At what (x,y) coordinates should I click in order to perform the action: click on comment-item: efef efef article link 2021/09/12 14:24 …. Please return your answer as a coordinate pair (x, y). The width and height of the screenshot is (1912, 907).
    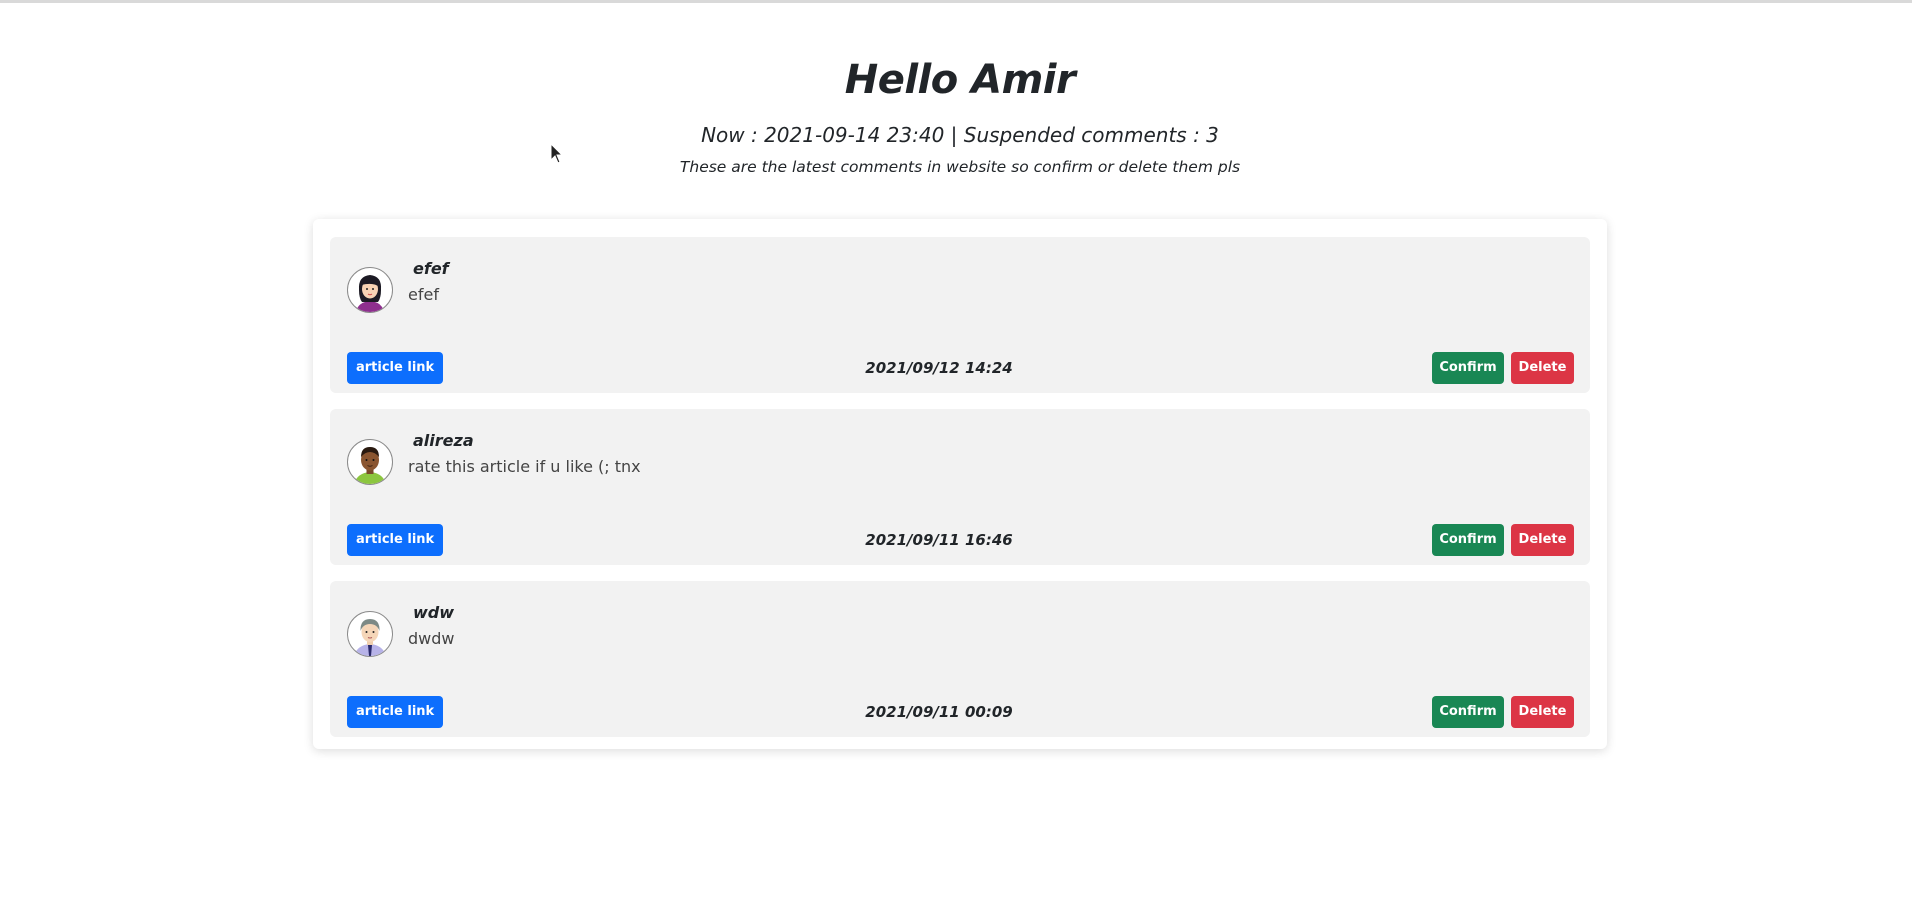
    Looking at the image, I should click on (960, 315).